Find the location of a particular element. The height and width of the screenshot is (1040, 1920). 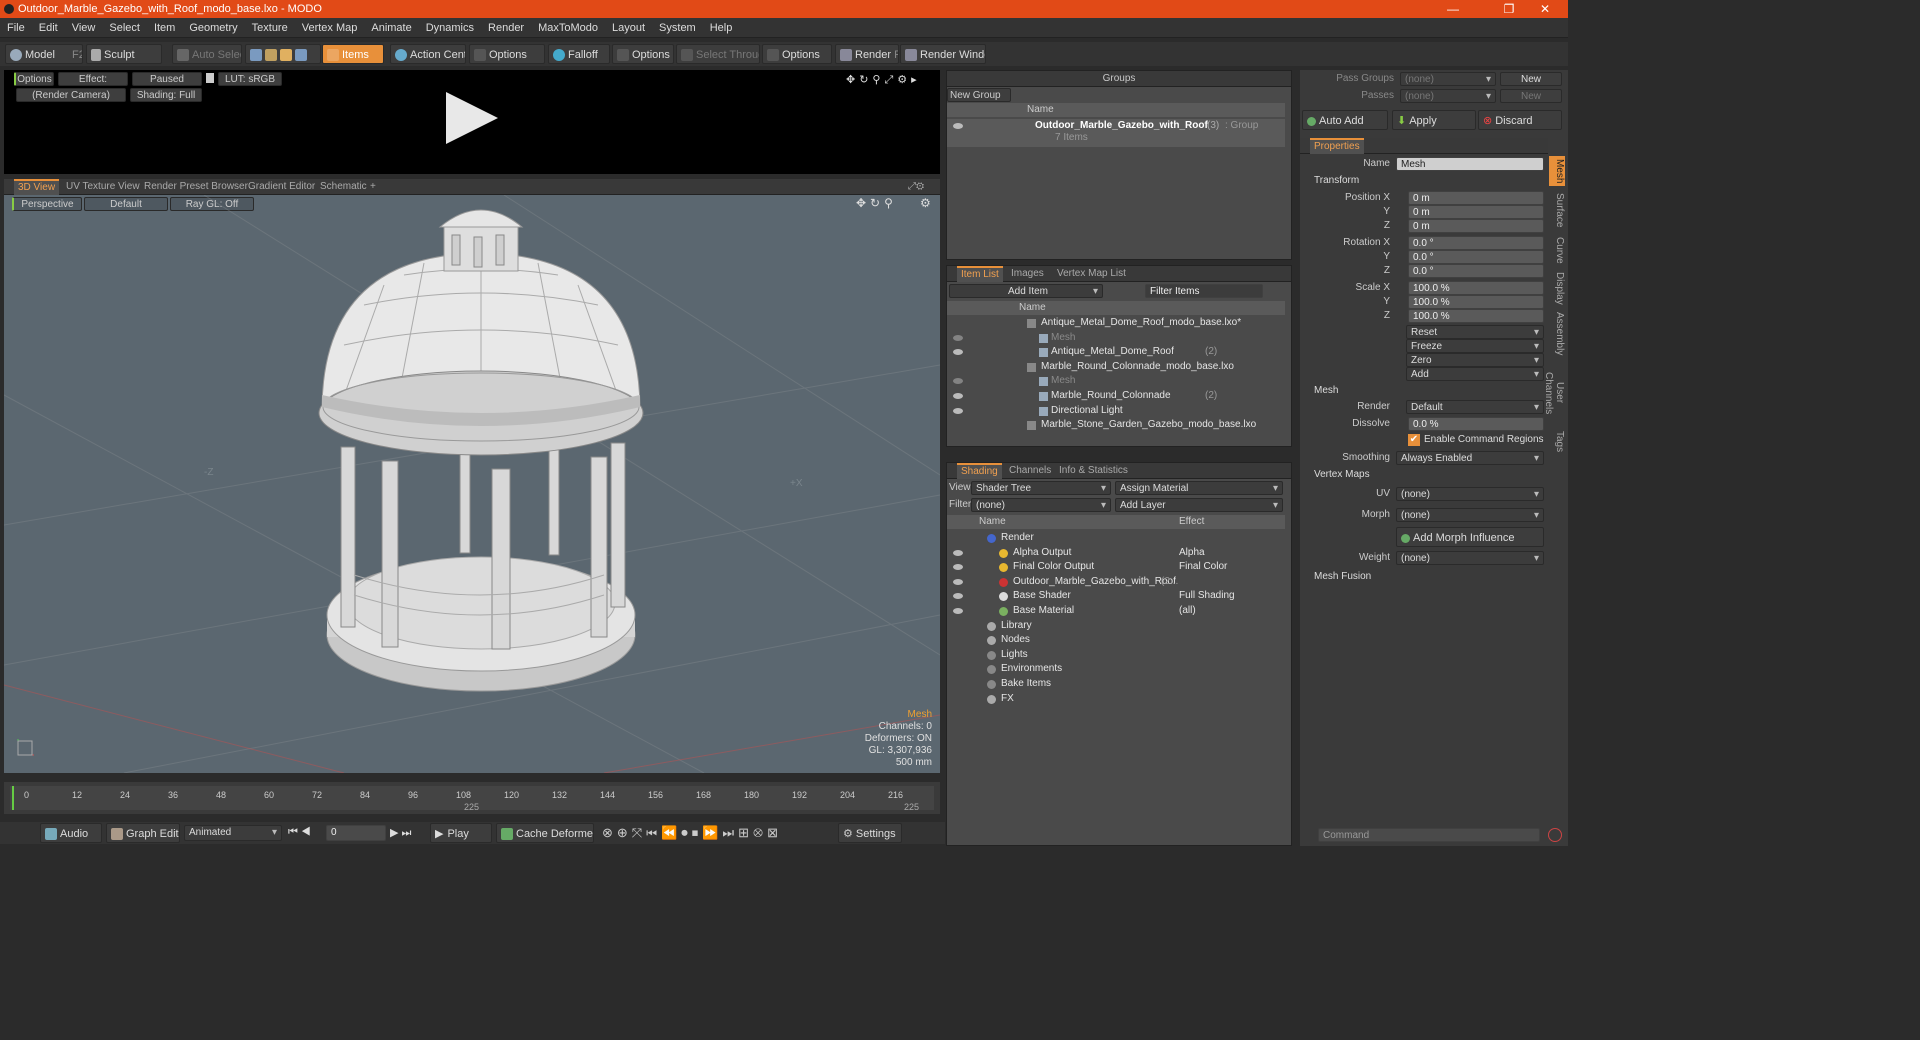

animated-dropdown: Animated is located at coordinates (233, 833).